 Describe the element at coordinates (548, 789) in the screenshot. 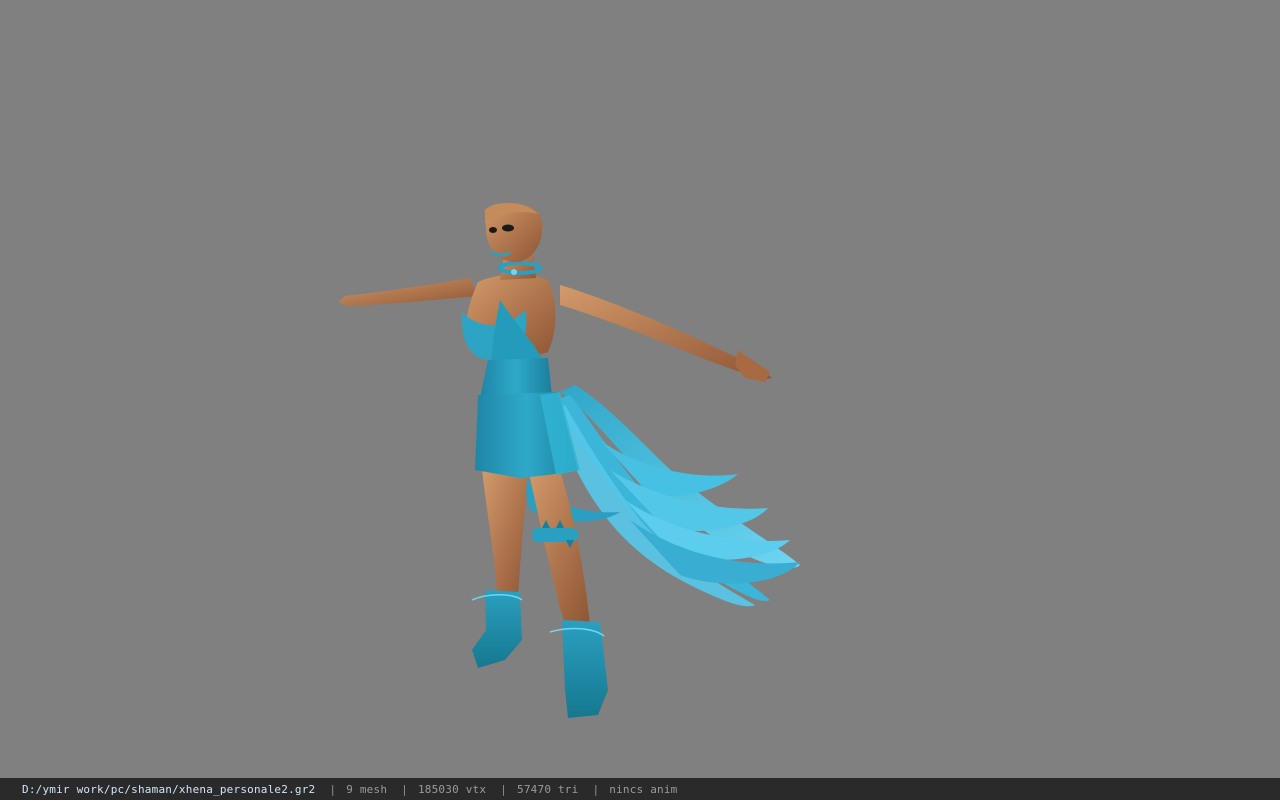

I see `triangle-count: 57470 tri` at that location.